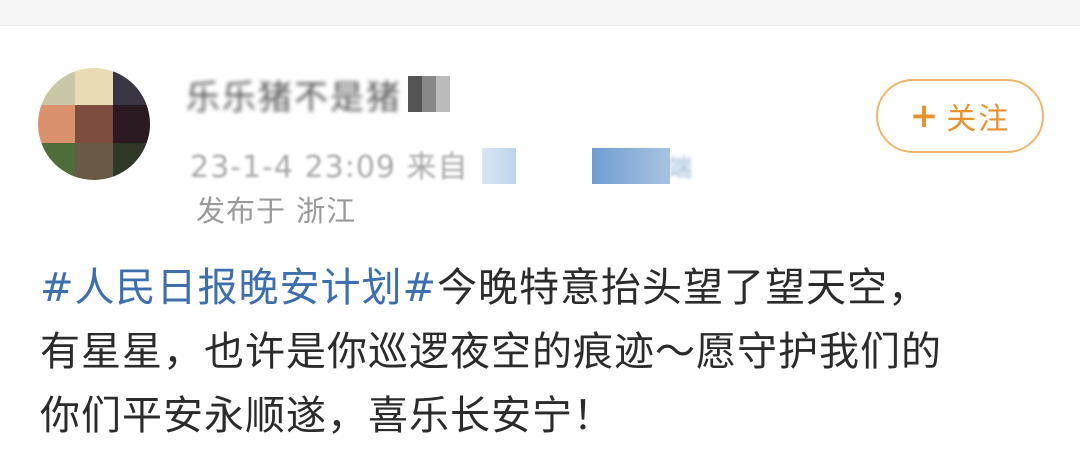 The width and height of the screenshot is (1080, 455). What do you see at coordinates (540, 13) in the screenshot?
I see `top-divider` at bounding box center [540, 13].